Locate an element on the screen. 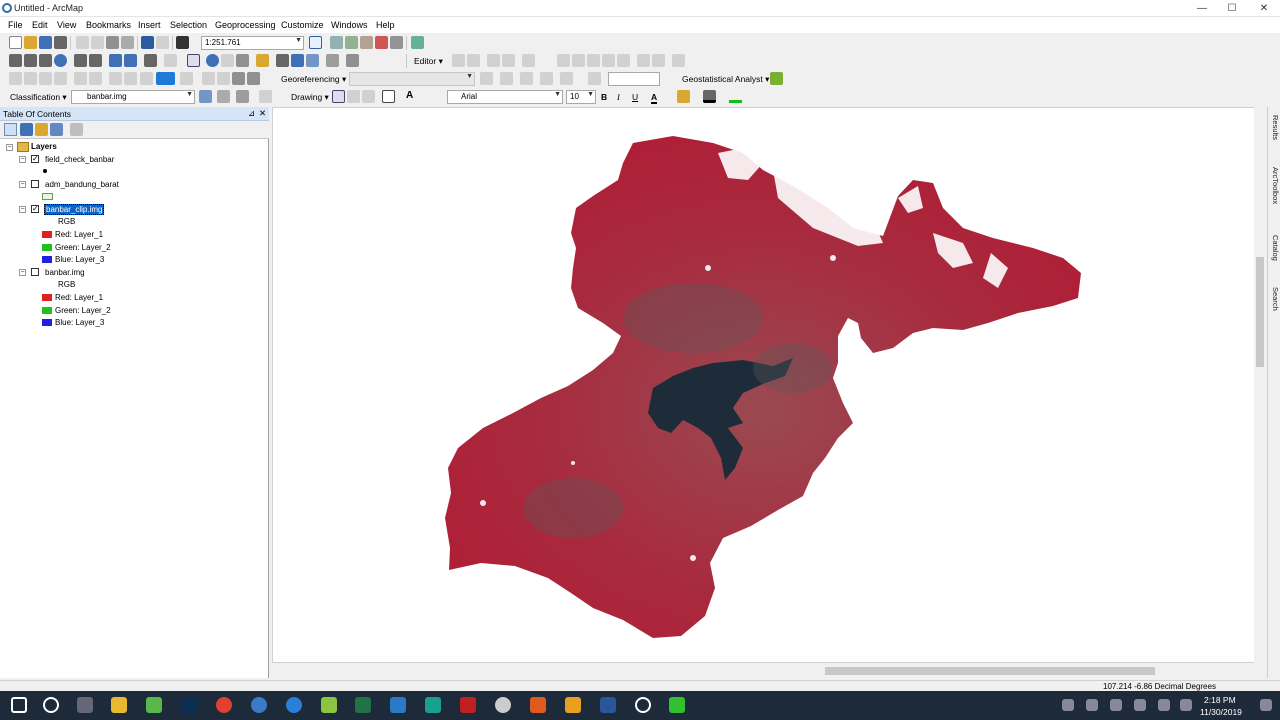  arctoolbox-icon is located at coordinates (381, 42).